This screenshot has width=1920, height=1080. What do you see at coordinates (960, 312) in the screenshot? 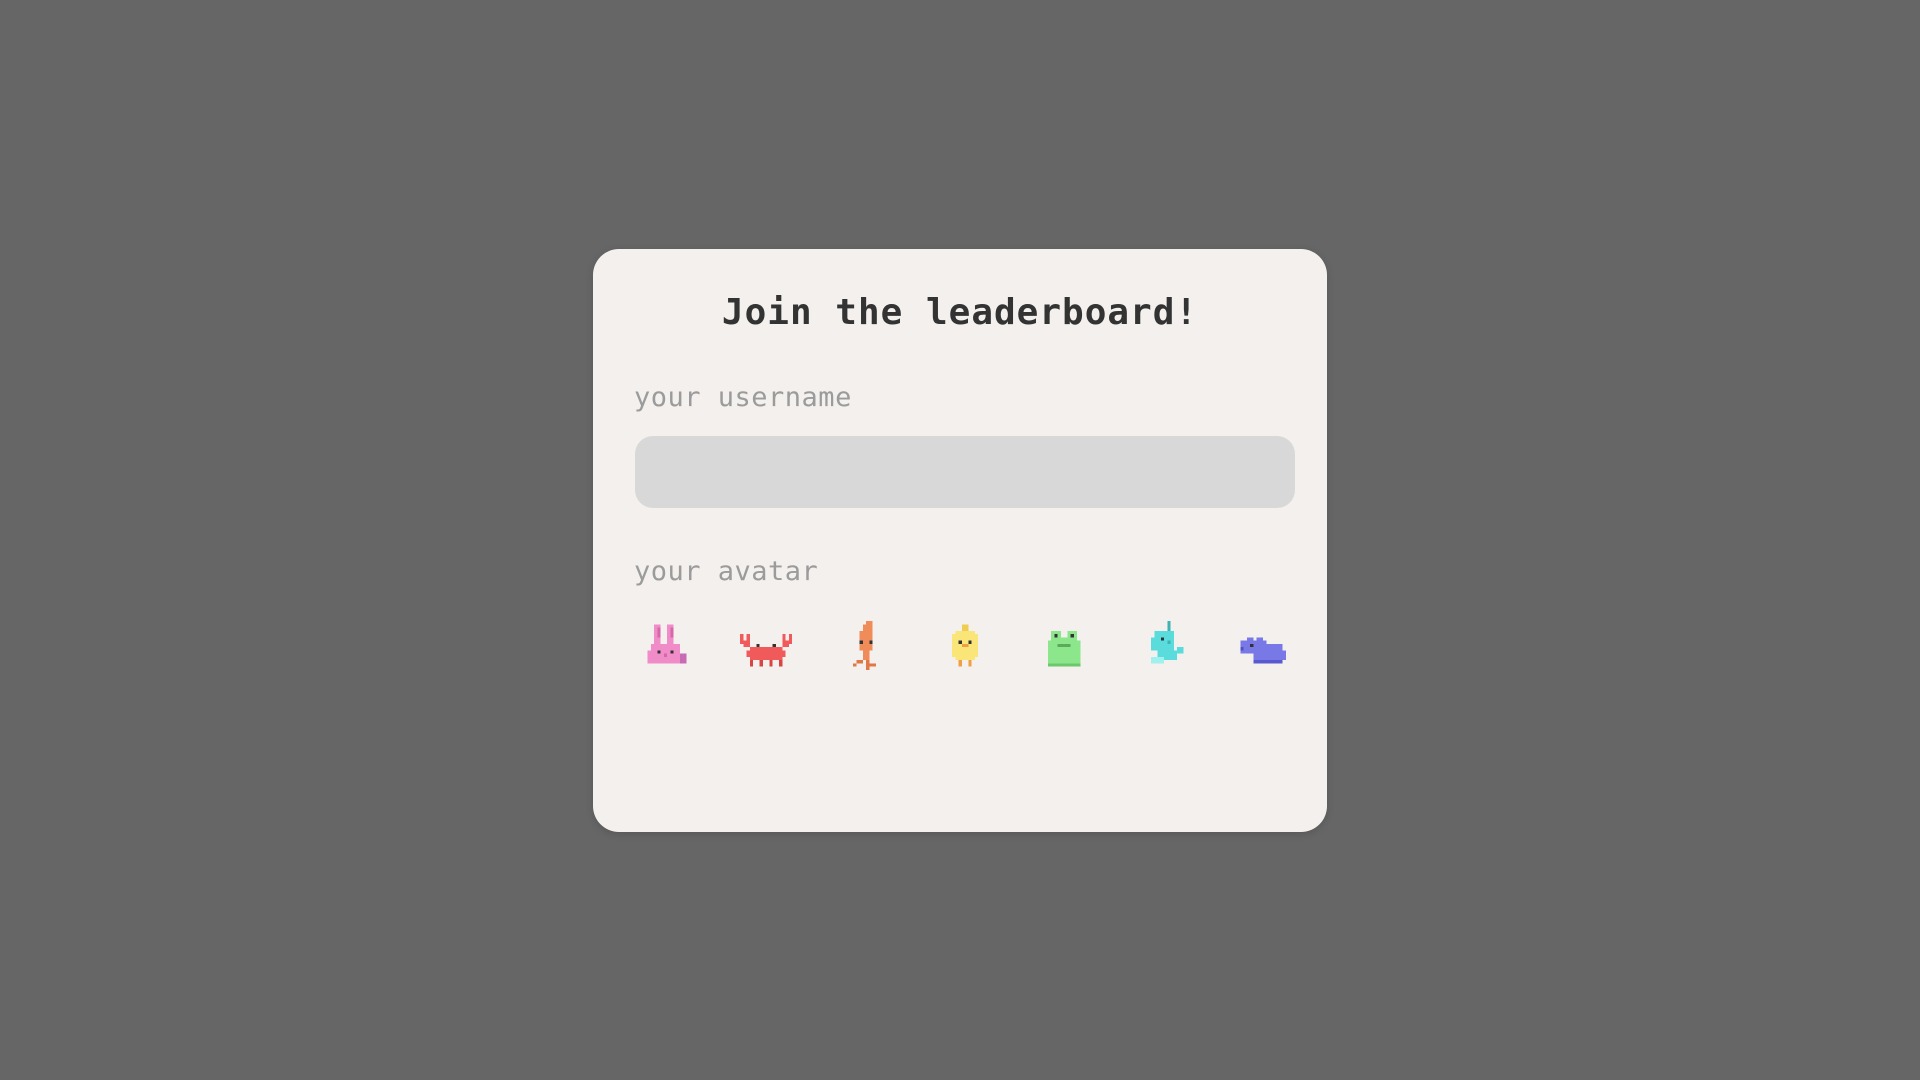
I see `dialog-title: Join the leaderboard!` at bounding box center [960, 312].